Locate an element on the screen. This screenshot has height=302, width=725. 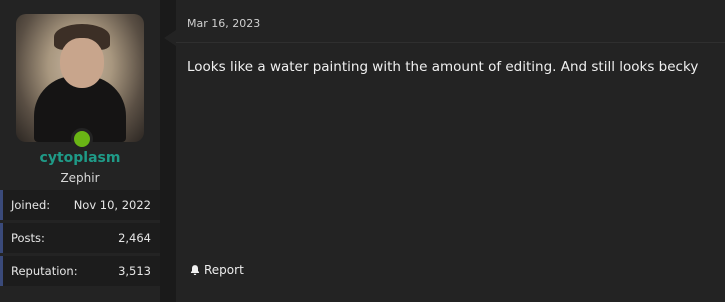
stat-value: 2,464 is located at coordinates (134, 238).